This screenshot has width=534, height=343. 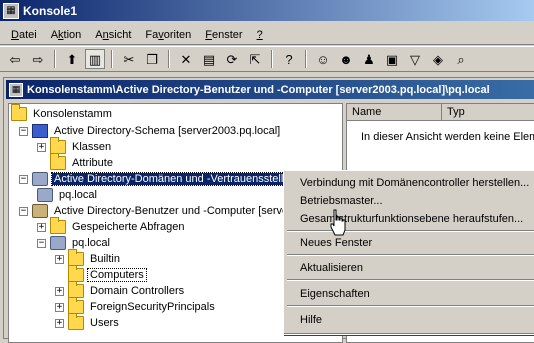 I want to click on menu-item-refresh: Aktualisieren, so click(x=409, y=268).